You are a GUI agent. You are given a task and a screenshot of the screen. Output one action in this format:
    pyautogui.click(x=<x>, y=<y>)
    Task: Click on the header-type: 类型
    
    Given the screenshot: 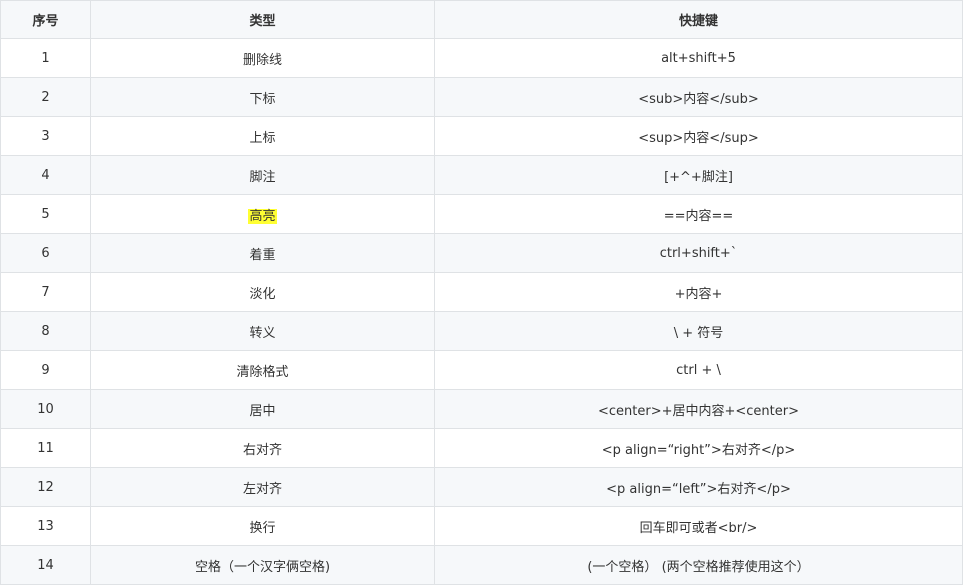 What is the action you would take?
    pyautogui.click(x=262, y=19)
    